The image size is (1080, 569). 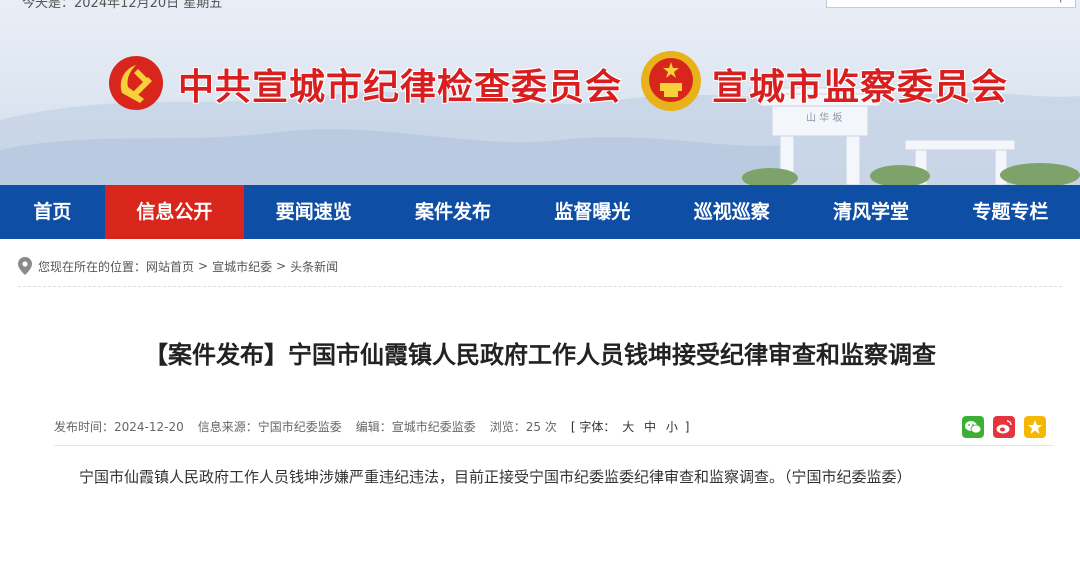 I want to click on meta-divider, so click(x=554, y=445).